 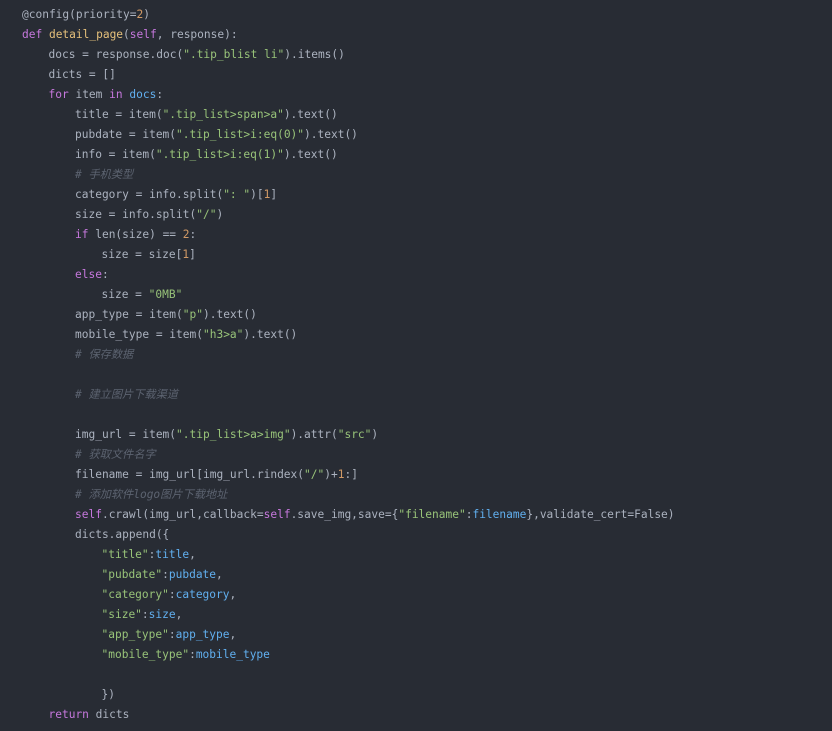 I want to click on code-line: size = size[1], so click(x=348, y=255).